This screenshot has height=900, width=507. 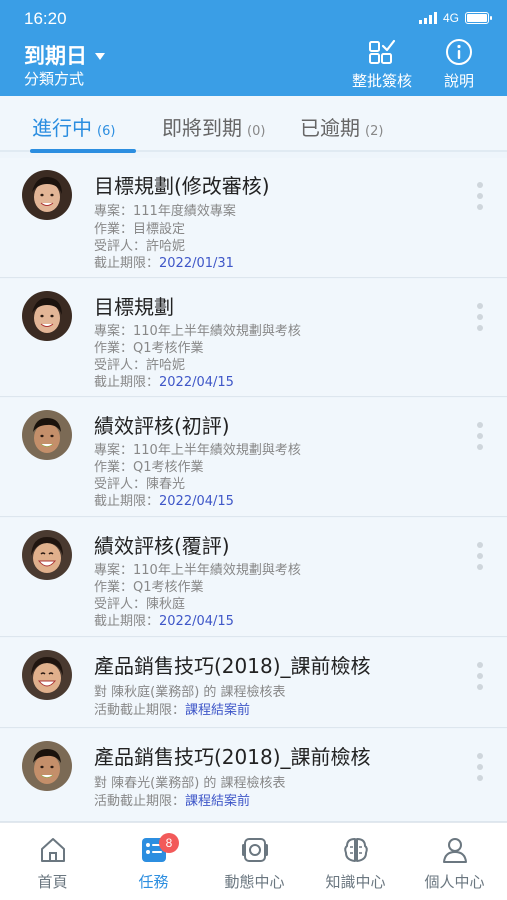 I want to click on batch-sign-icon, so click(x=382, y=51).